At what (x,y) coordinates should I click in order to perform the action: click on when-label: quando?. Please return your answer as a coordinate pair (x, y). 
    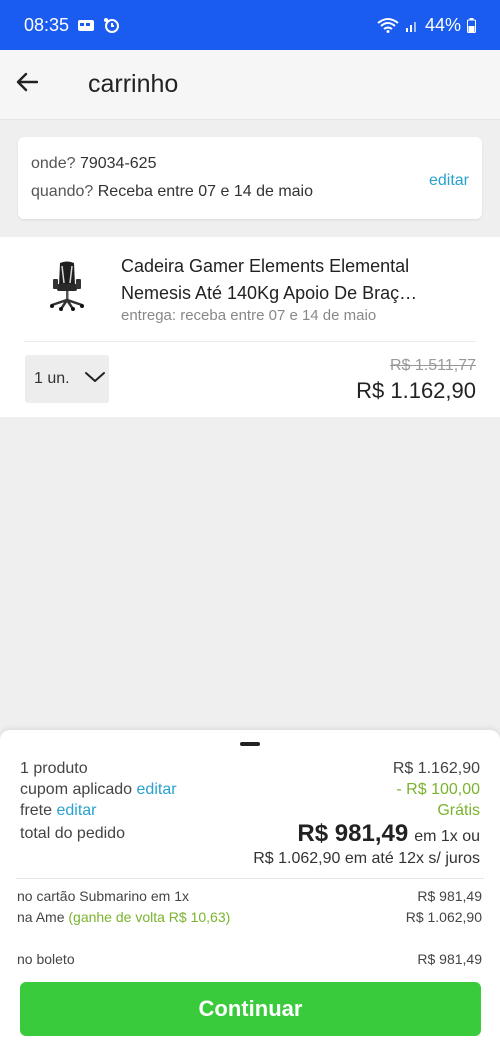
    Looking at the image, I should click on (62, 191).